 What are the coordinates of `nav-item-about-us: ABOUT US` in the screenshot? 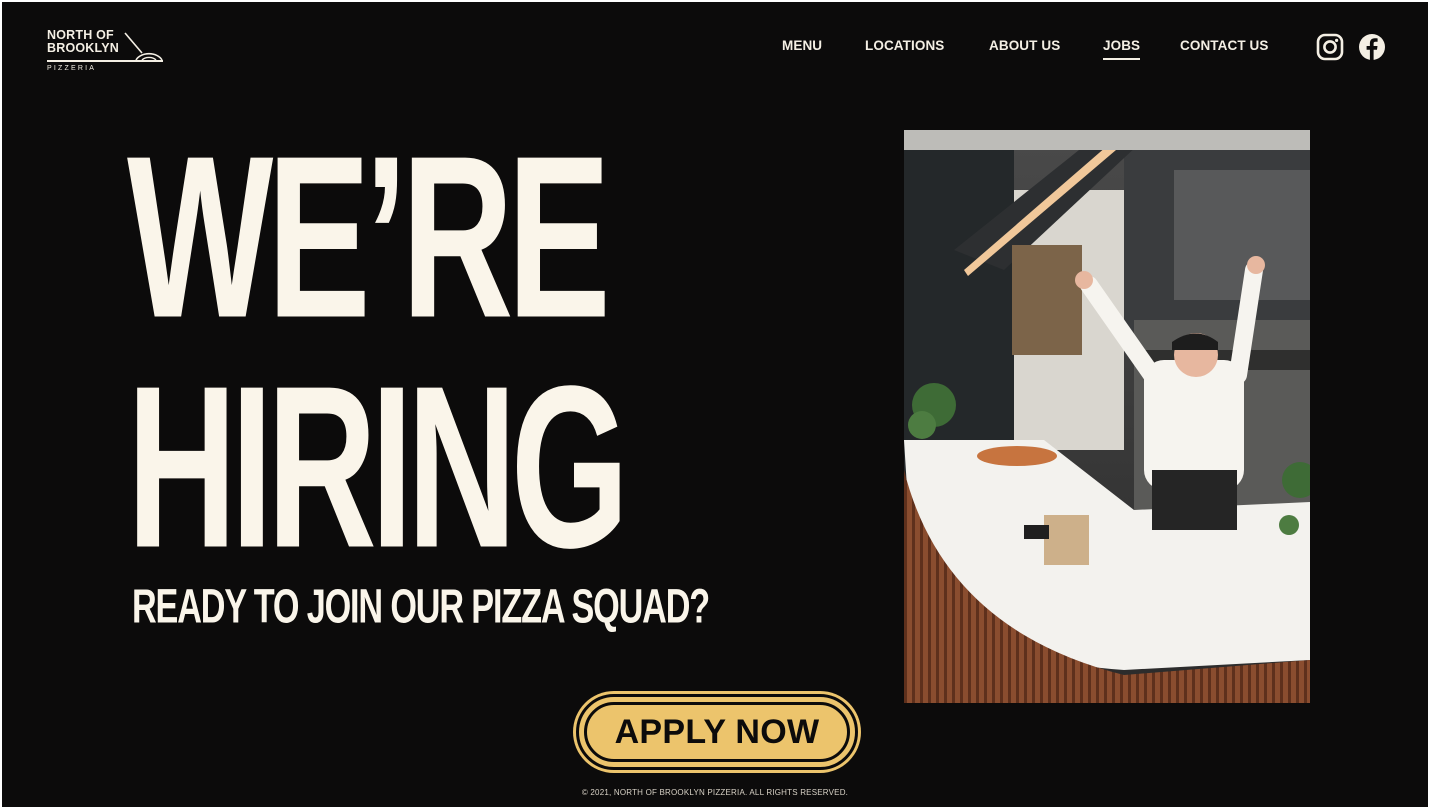 It's located at (1024, 45).